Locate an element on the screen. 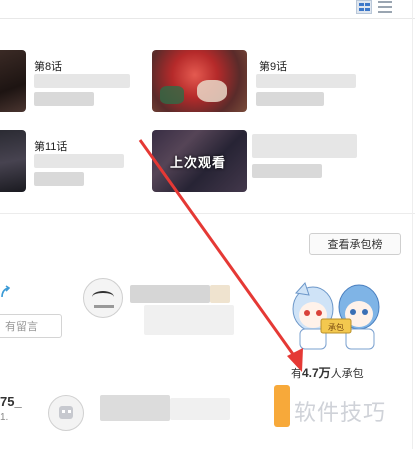 The image size is (415, 449). scrollbar-track is located at coordinates (412, 224).